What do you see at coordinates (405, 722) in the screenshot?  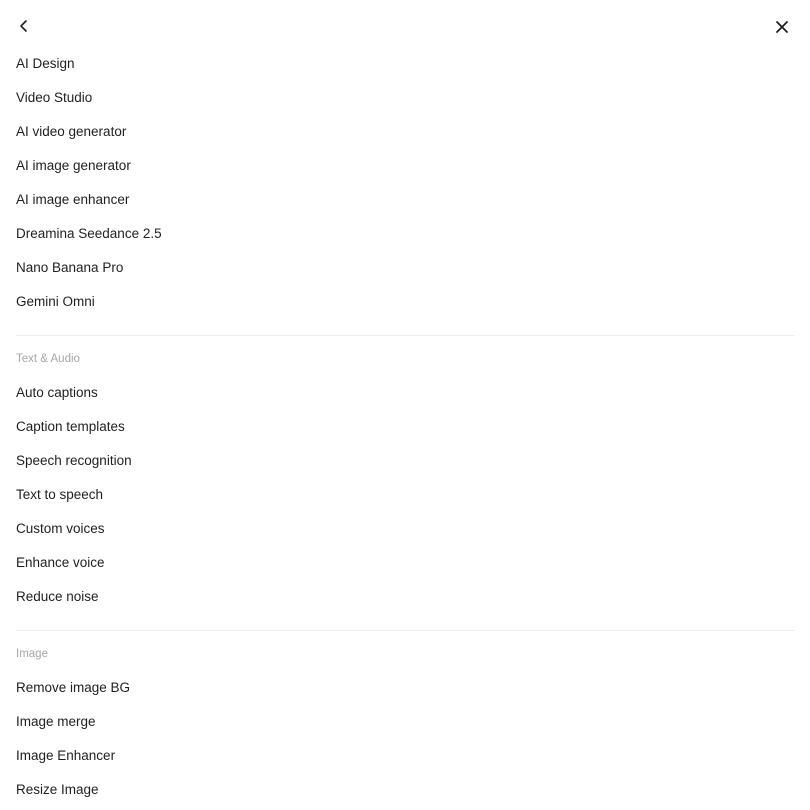 I see `menu-item-image-merge: Image merge` at bounding box center [405, 722].